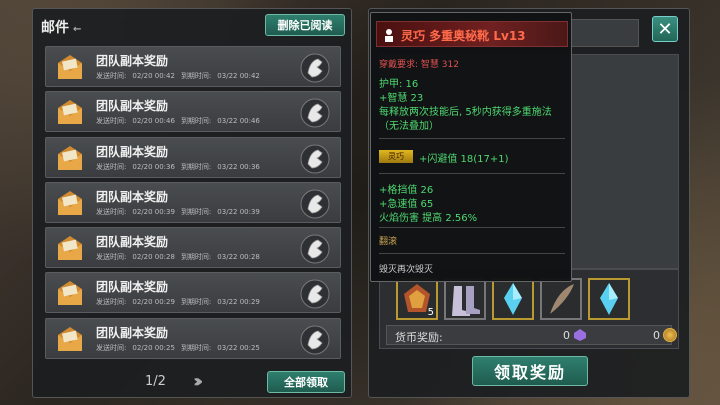 This screenshot has height=405, width=720. Describe the element at coordinates (665, 29) in the screenshot. I see `close-button: ✕` at that location.